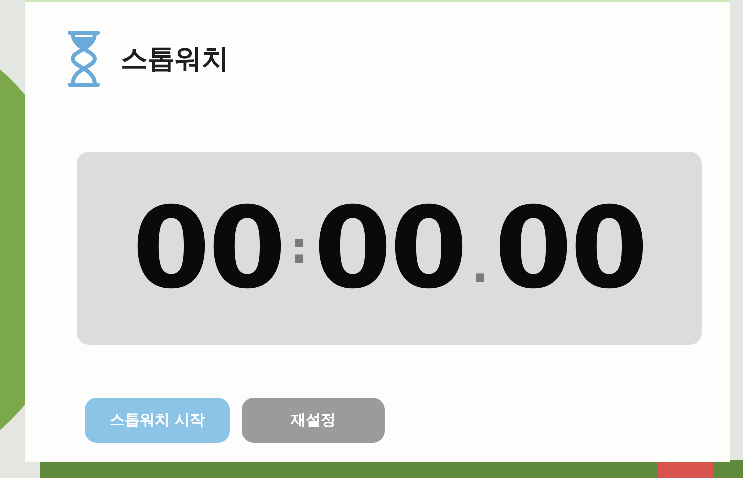  Describe the element at coordinates (157, 420) in the screenshot. I see `start-button: 스톱워치 시작` at that location.